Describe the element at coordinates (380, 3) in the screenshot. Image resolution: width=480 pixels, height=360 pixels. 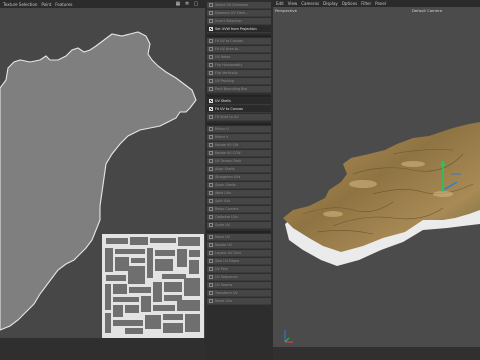
I see `viewport-menu-panel: Panel` at that location.